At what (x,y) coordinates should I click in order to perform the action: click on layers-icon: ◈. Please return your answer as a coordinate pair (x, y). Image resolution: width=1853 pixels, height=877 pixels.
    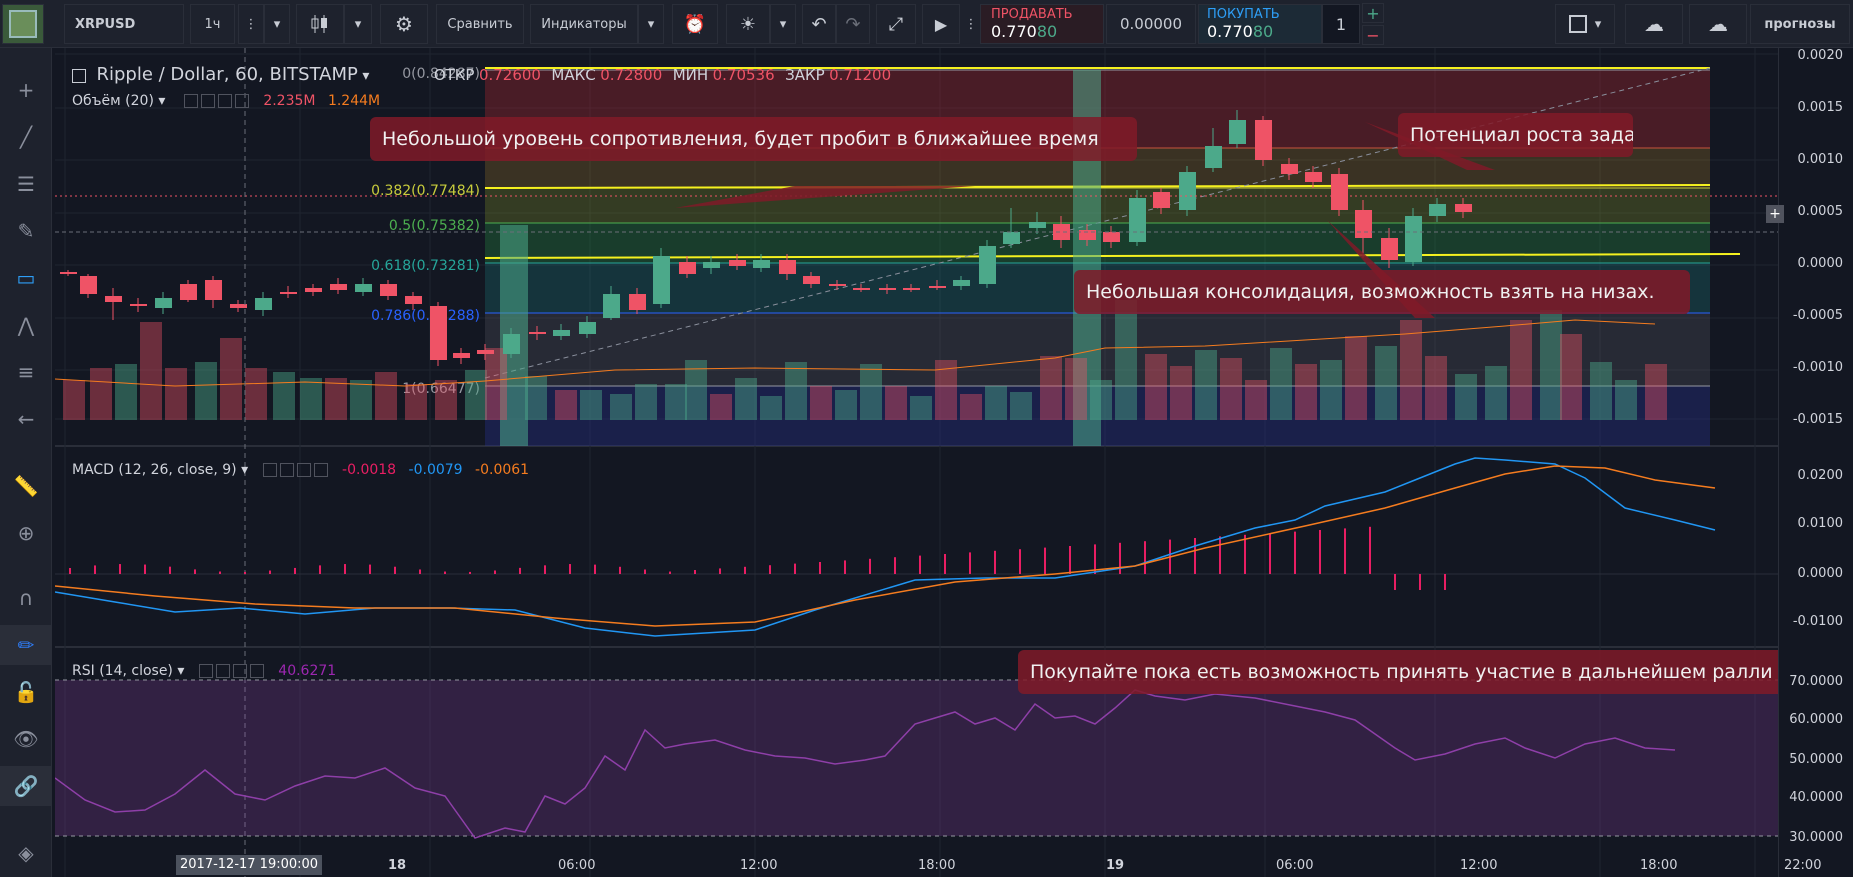
    Looking at the image, I should click on (26, 853).